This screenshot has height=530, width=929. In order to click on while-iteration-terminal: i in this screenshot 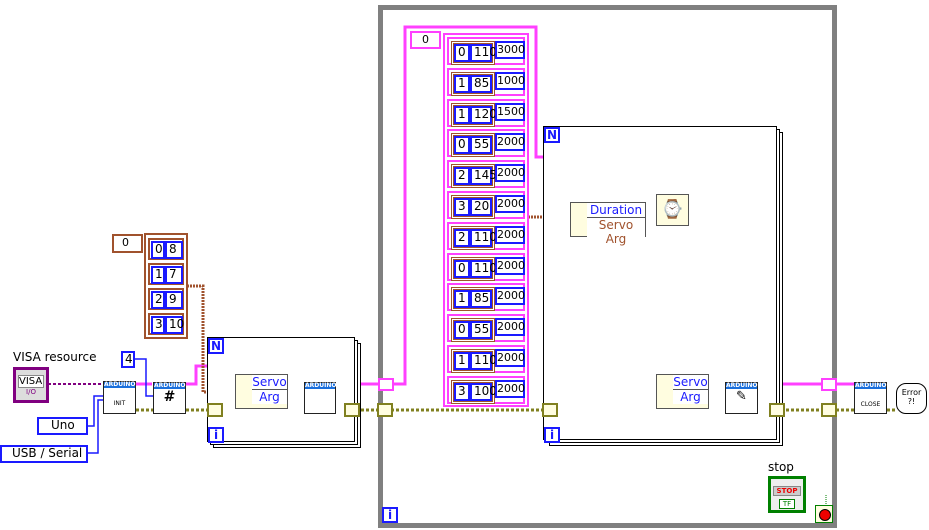, I will do `click(390, 515)`.